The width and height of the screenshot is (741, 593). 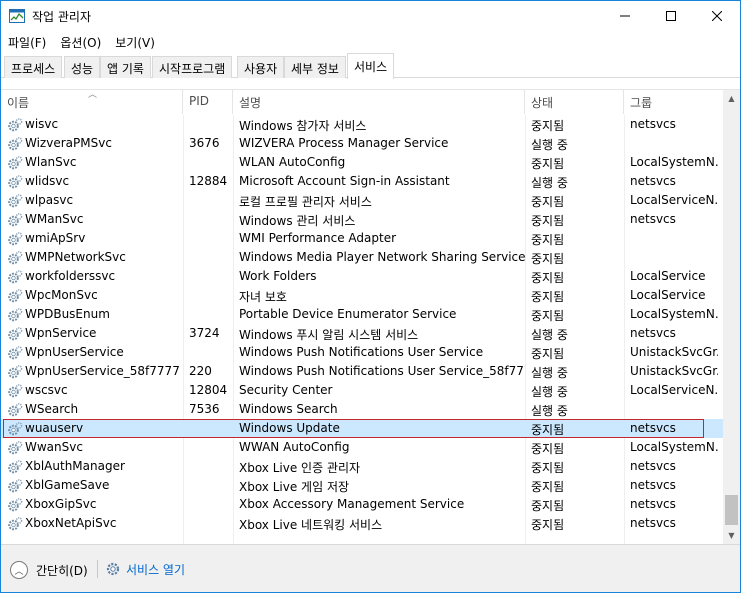 I want to click on scrollbar-thumb, so click(x=731, y=510).